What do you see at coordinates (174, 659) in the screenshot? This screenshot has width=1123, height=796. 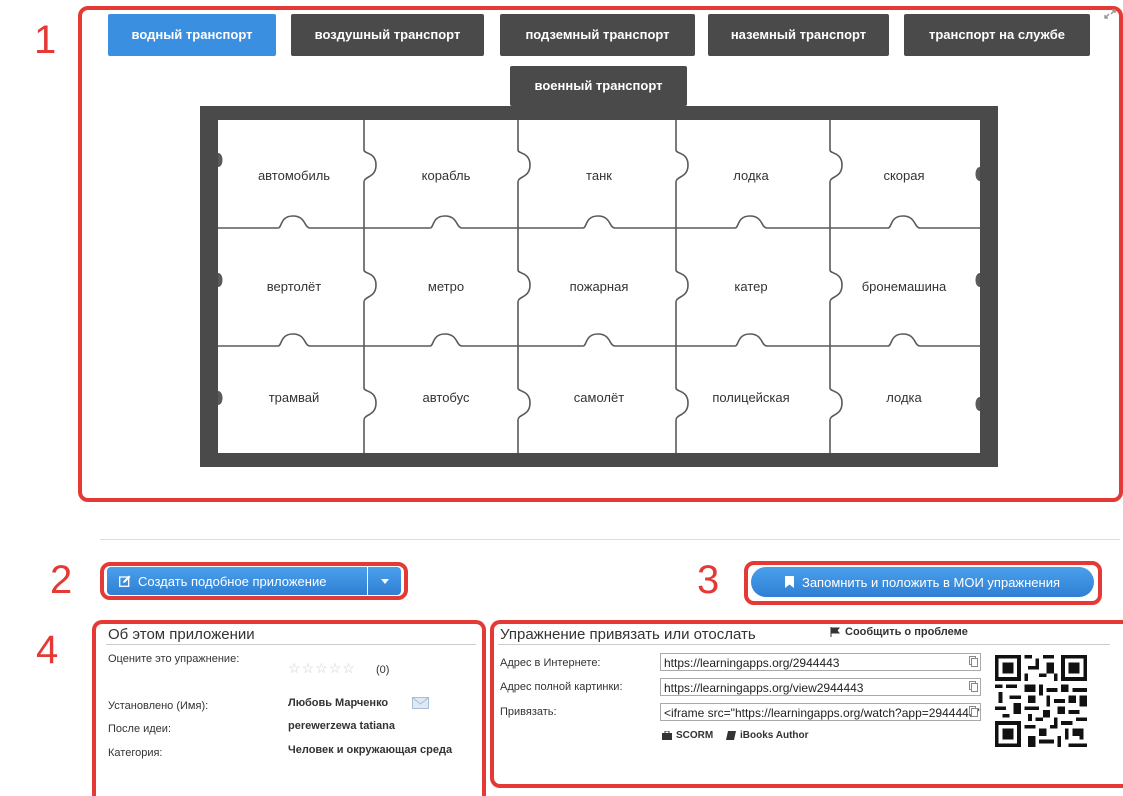 I see `rate-label: Оцените это упражнение:` at bounding box center [174, 659].